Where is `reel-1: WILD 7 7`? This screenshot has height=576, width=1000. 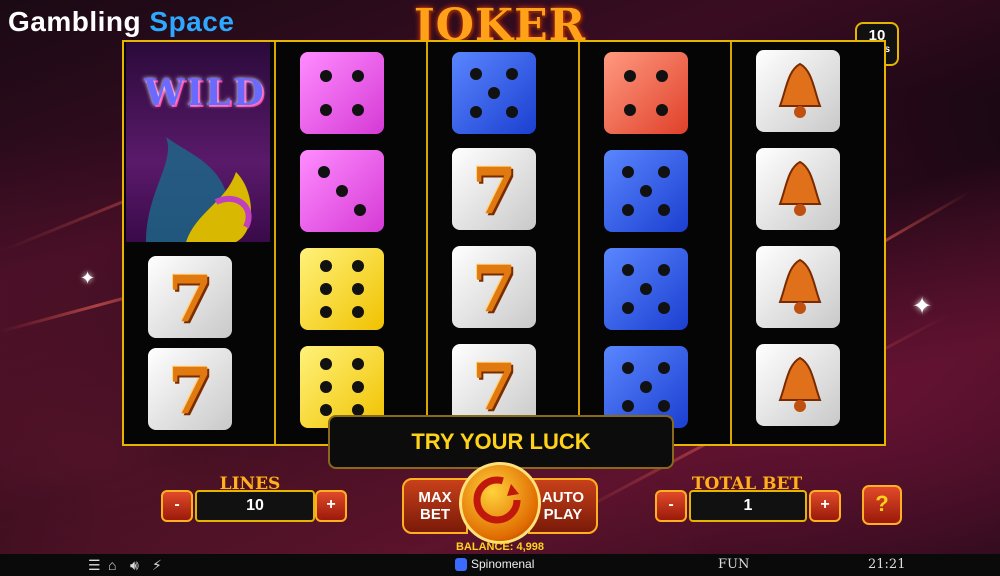 reel-1: WILD 7 7 is located at coordinates (198, 243).